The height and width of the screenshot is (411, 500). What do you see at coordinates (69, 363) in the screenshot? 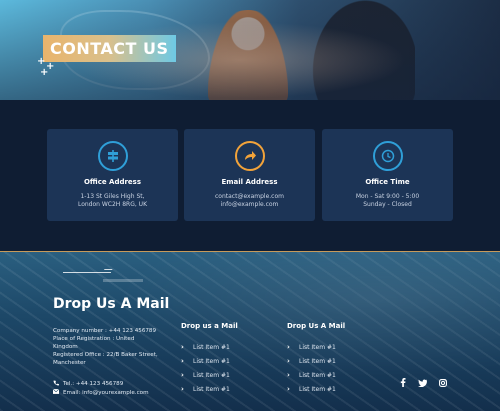
I see `registered-office-cont: Manchester` at bounding box center [69, 363].